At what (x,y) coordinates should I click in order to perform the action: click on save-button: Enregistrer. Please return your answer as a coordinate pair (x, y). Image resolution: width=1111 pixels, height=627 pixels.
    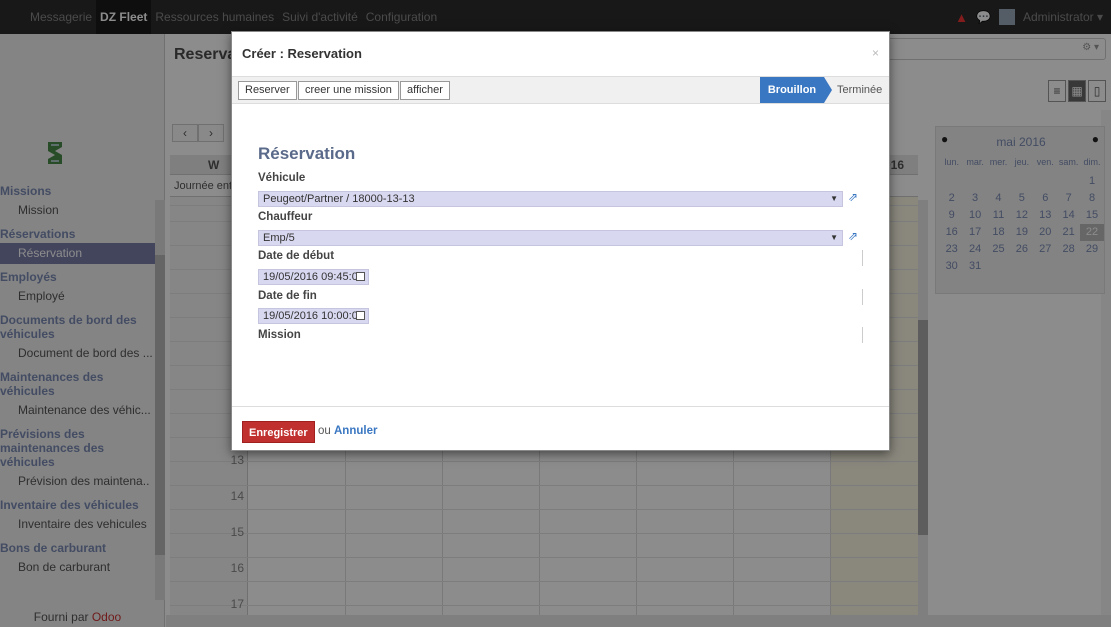
    Looking at the image, I should click on (278, 432).